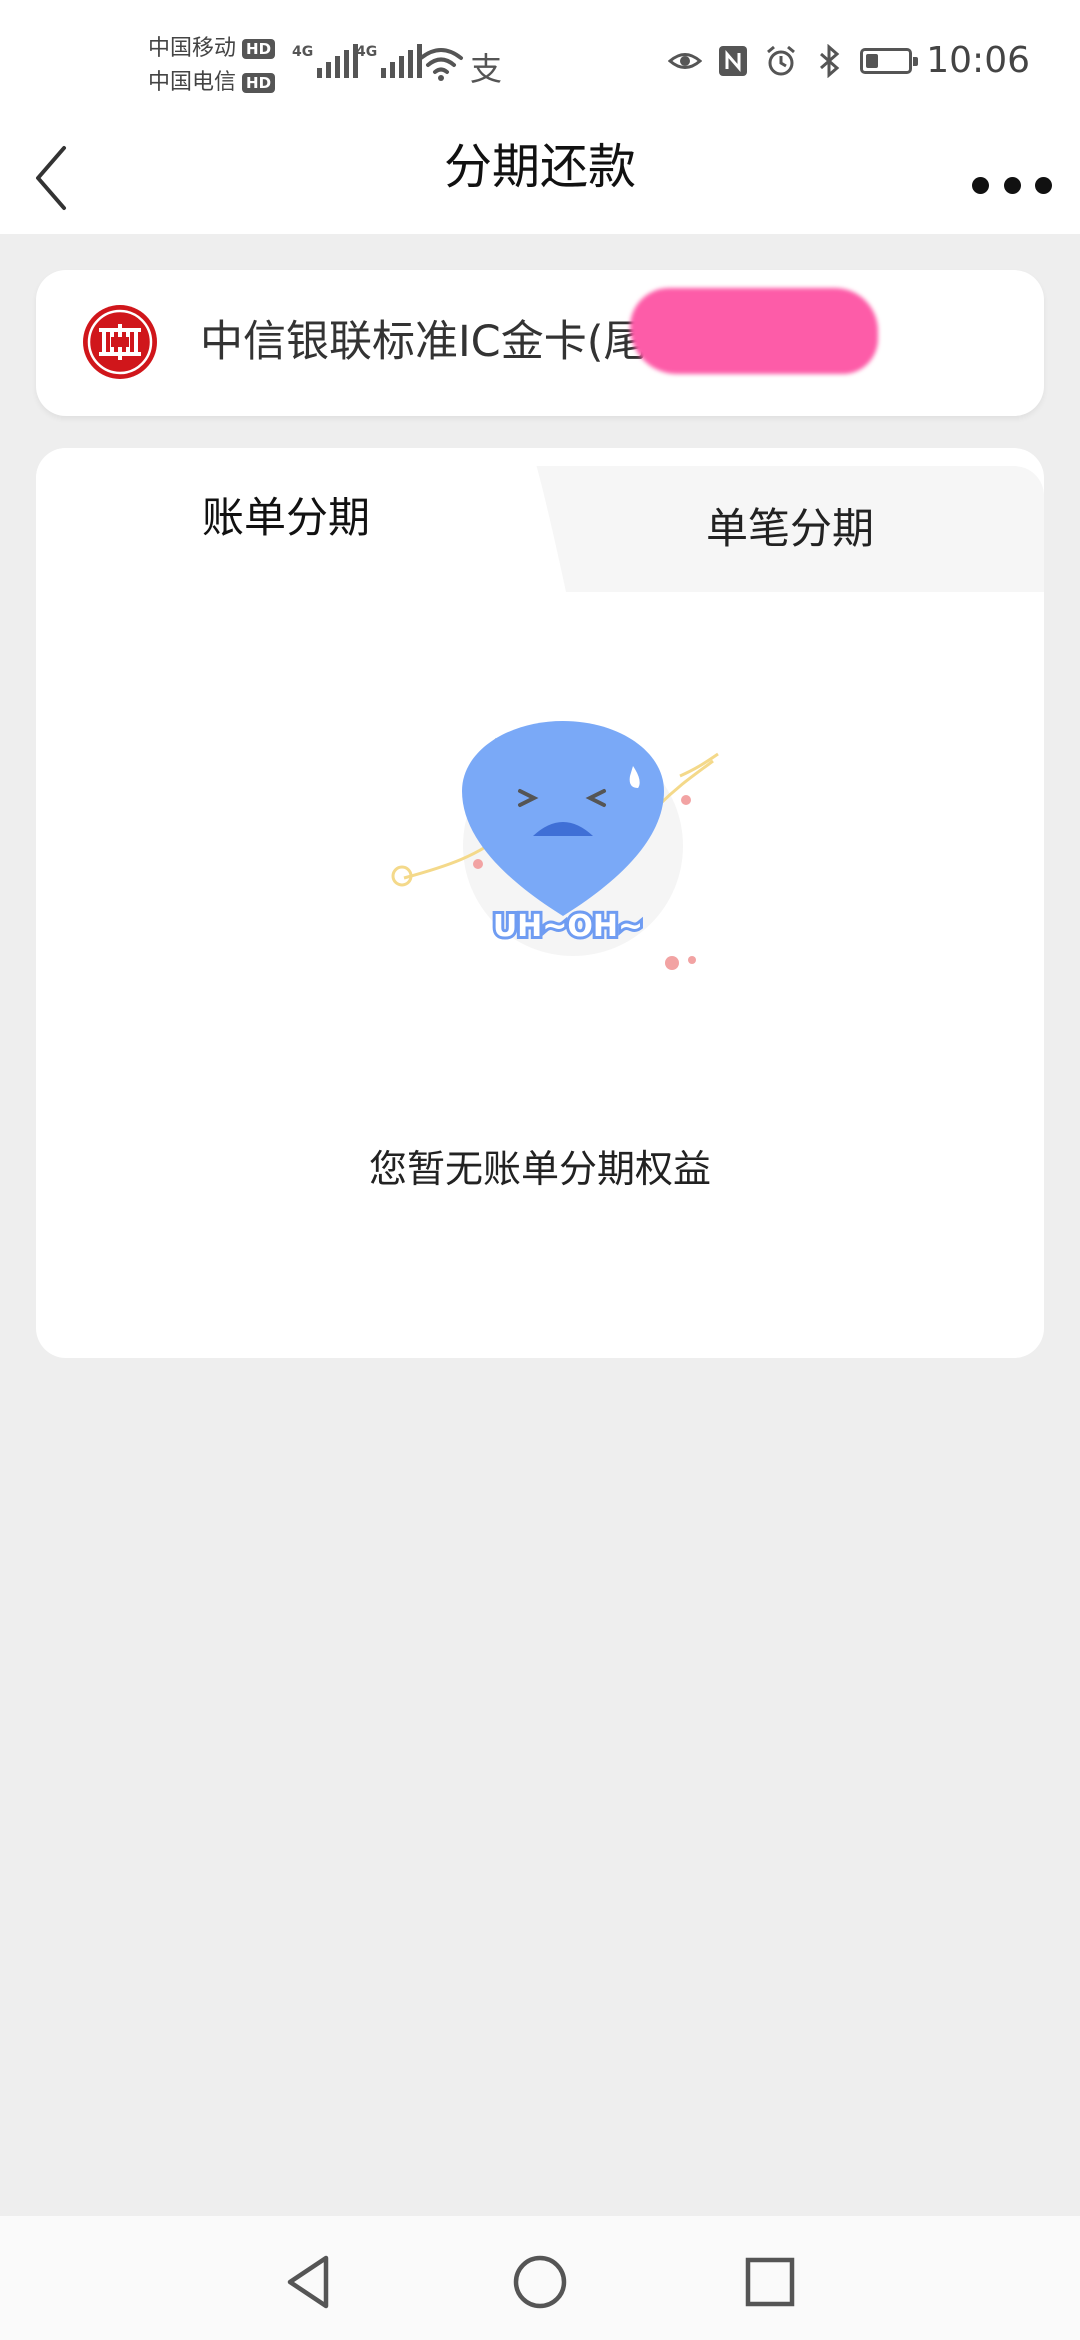 Image resolution: width=1080 pixels, height=2340 pixels. Describe the element at coordinates (568, 926) in the screenshot. I see `illustration-text: UH~OH~` at that location.